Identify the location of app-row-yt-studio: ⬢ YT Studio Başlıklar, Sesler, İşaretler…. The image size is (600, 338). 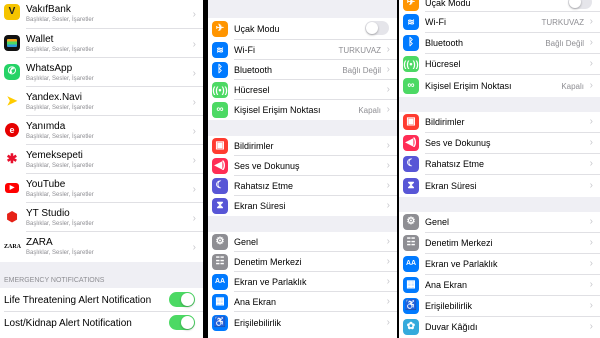
(101, 217).